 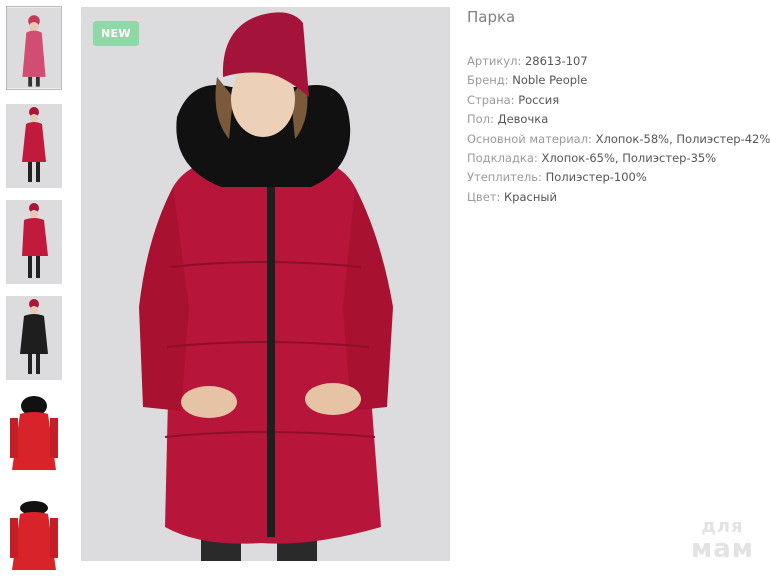 What do you see at coordinates (550, 80) in the screenshot?
I see `spec-value: Noble People` at bounding box center [550, 80].